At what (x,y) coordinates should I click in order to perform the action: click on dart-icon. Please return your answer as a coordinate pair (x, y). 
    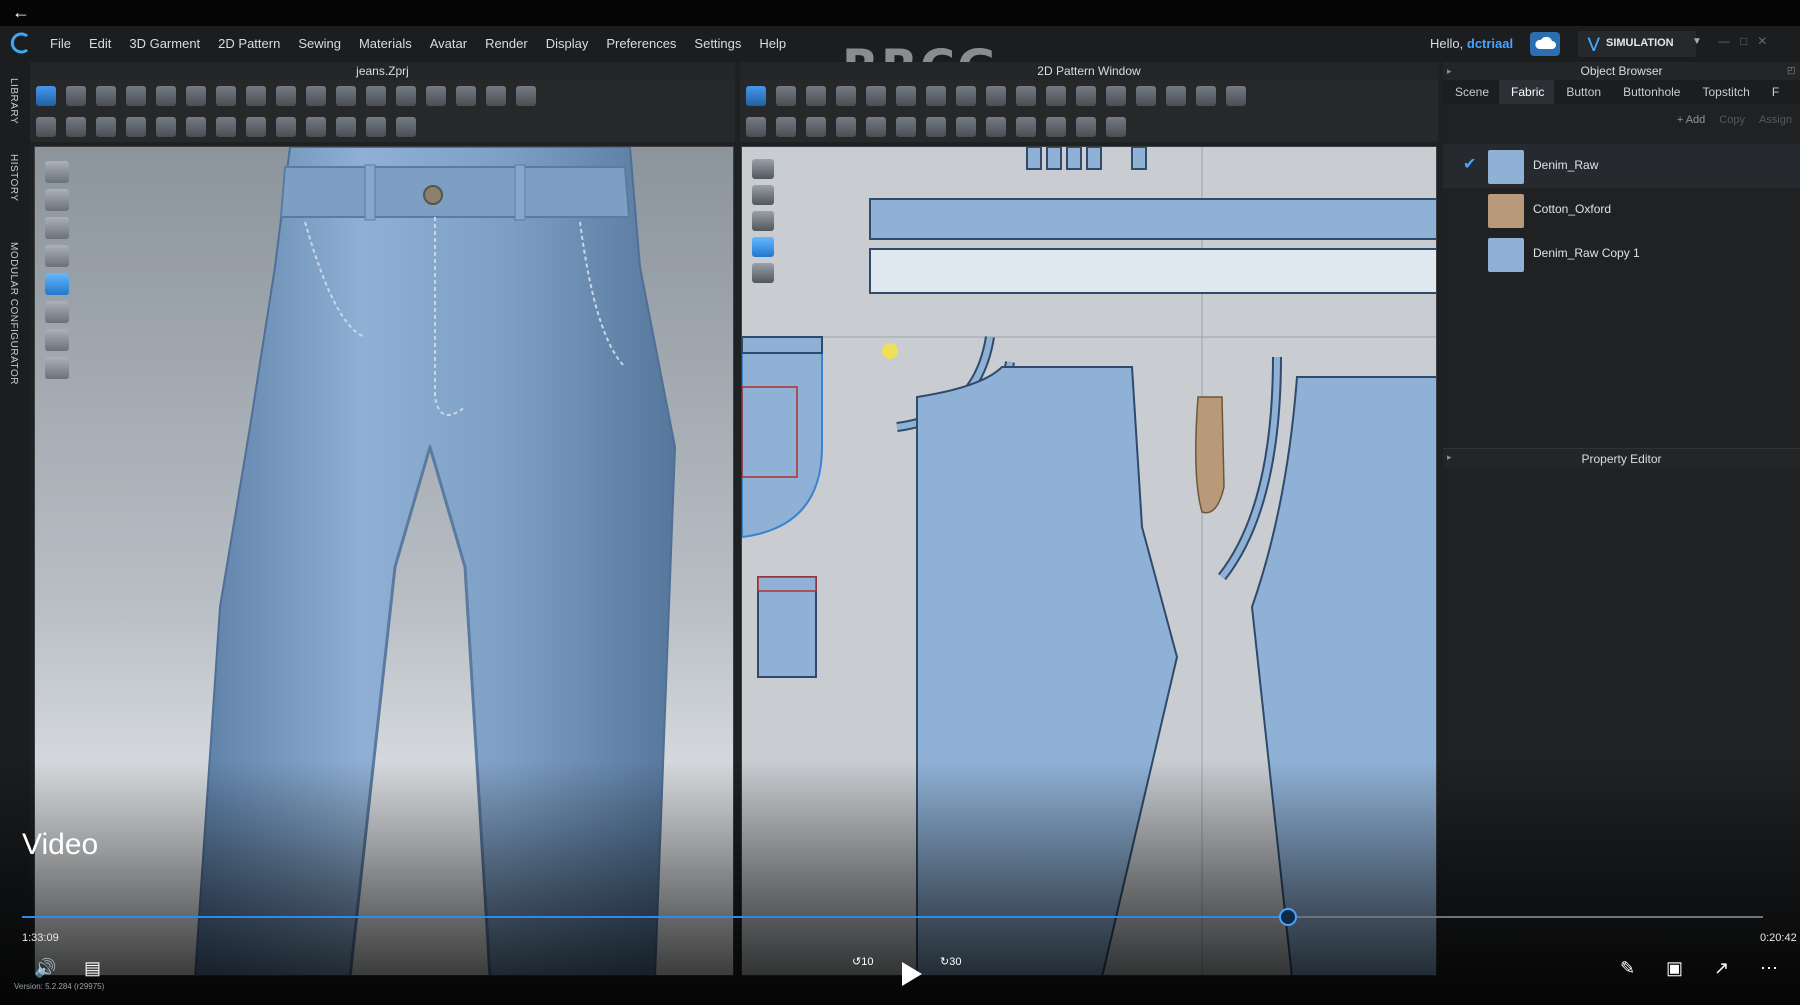
    Looking at the image, I should click on (966, 95).